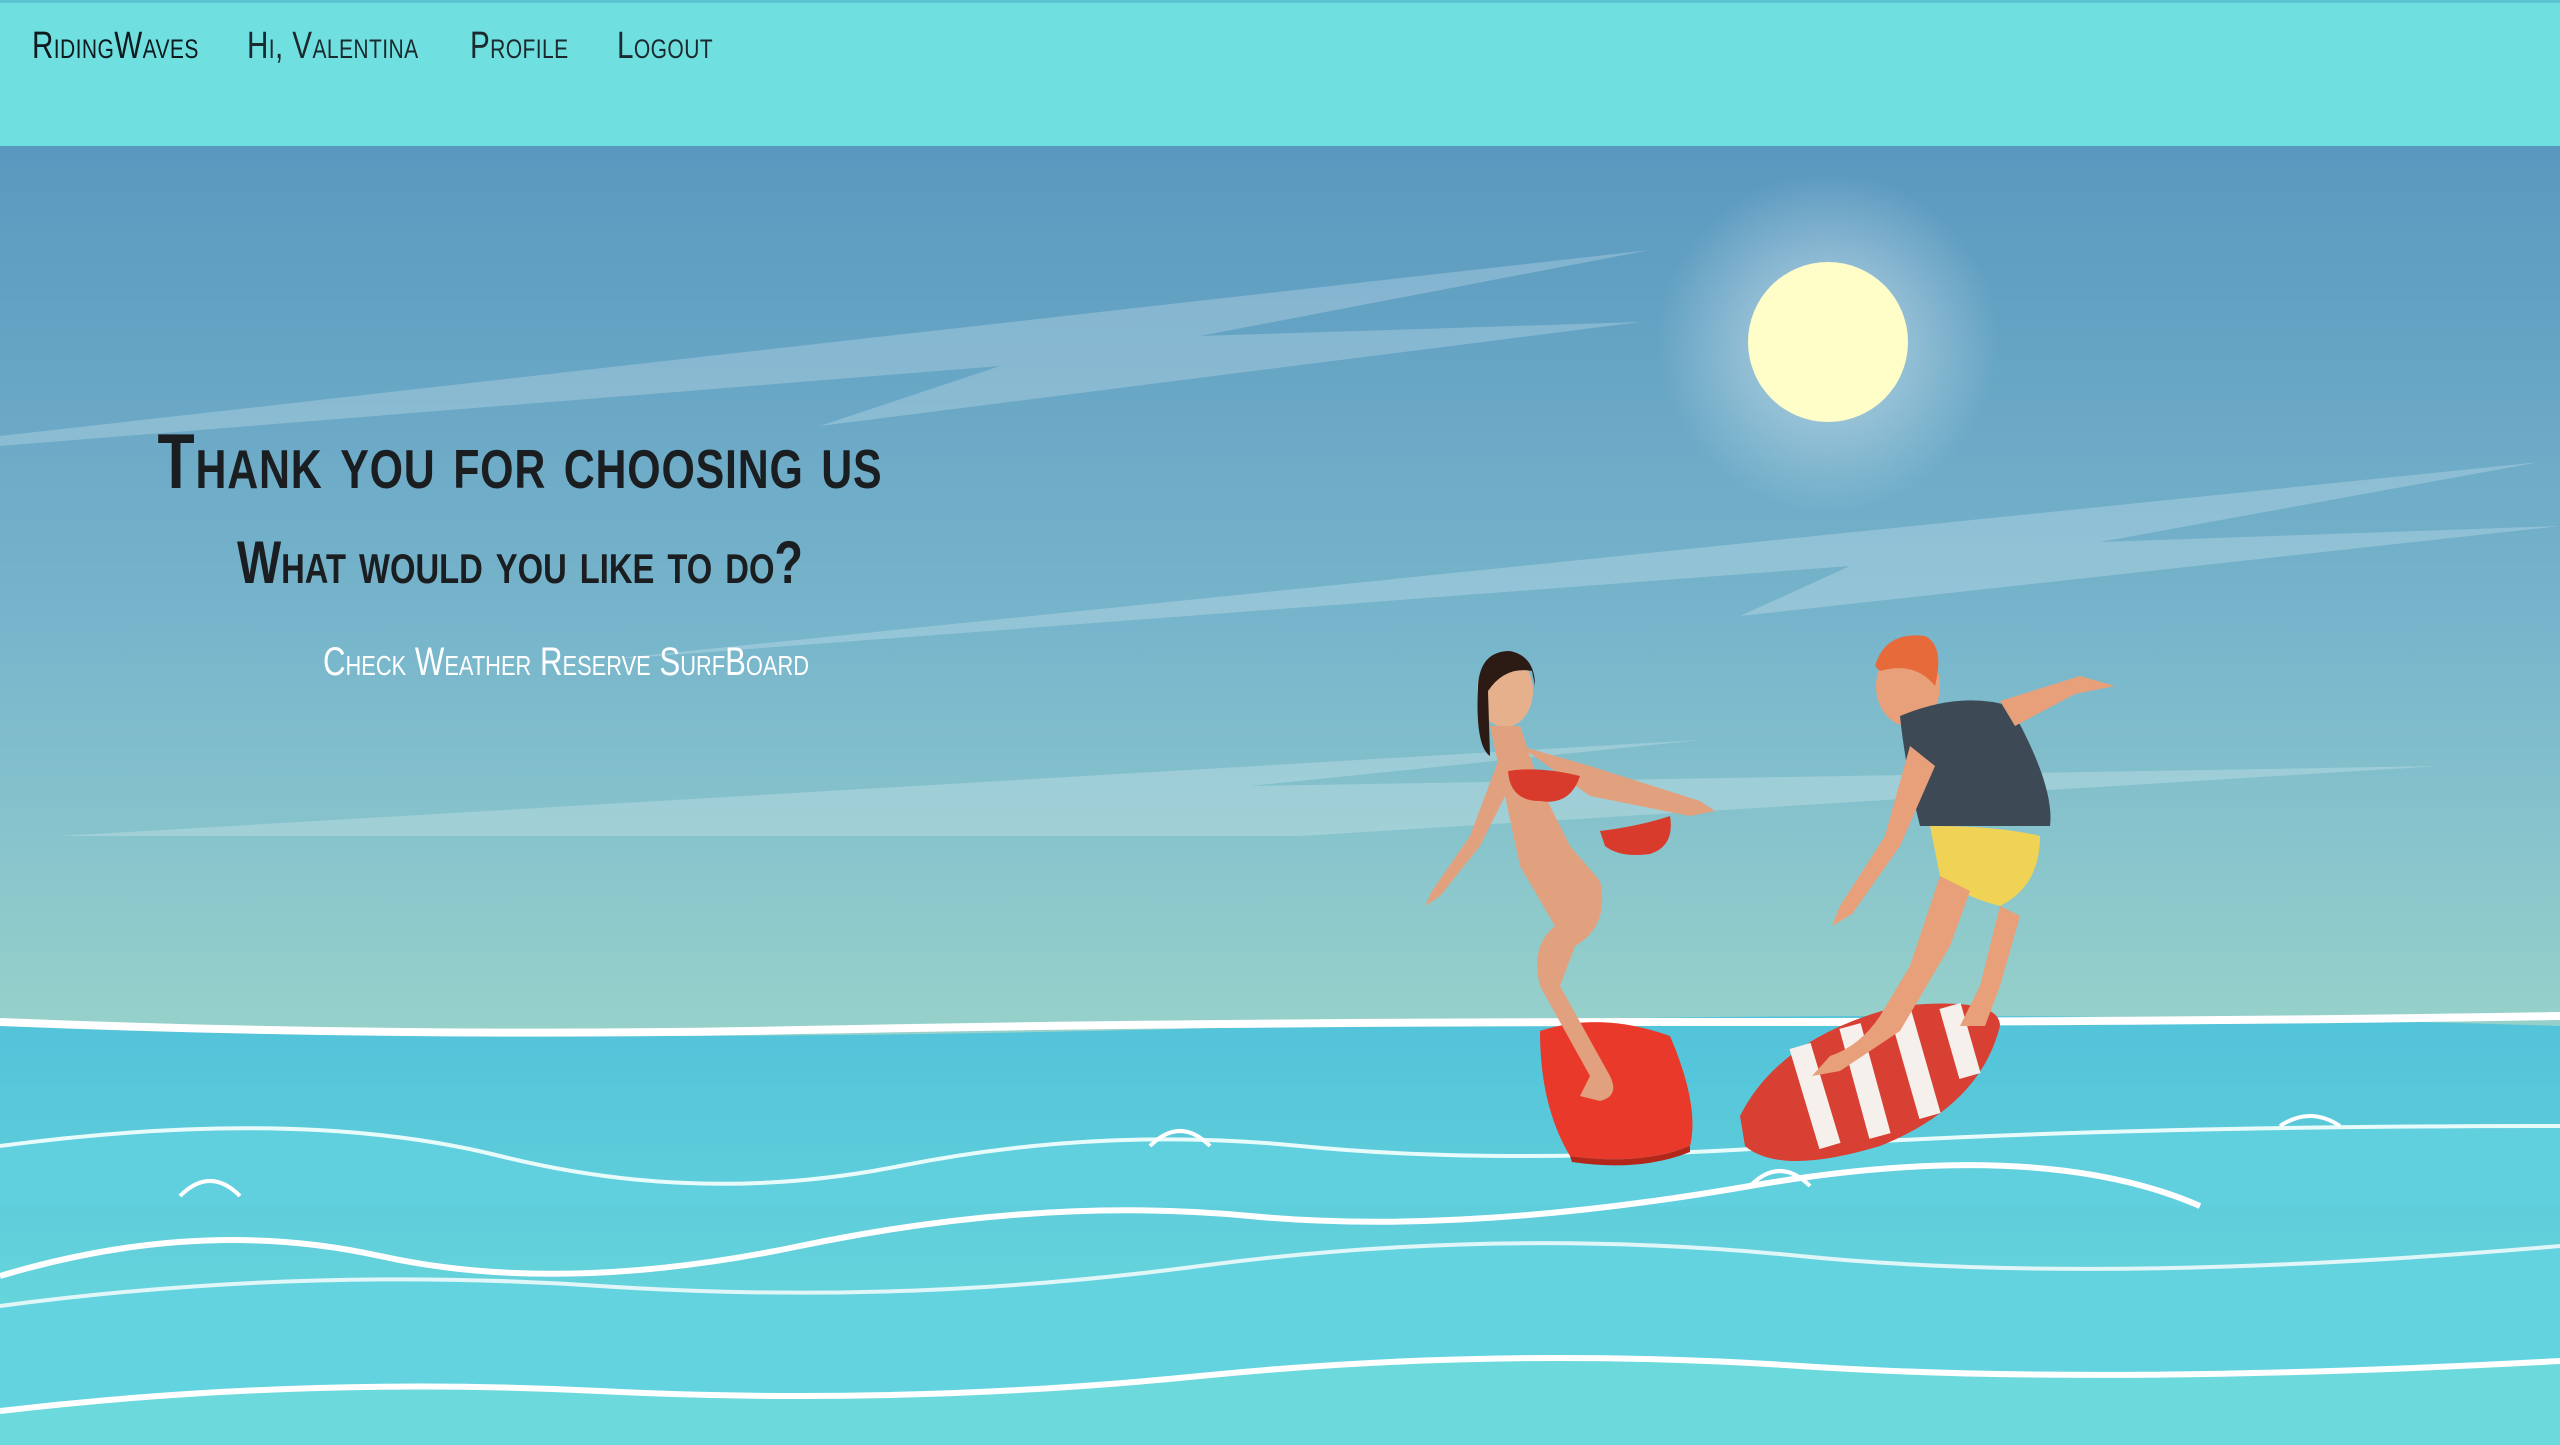 The width and height of the screenshot is (2560, 1445). Describe the element at coordinates (520, 461) in the screenshot. I see `page-title: Thank you for choosing us` at that location.